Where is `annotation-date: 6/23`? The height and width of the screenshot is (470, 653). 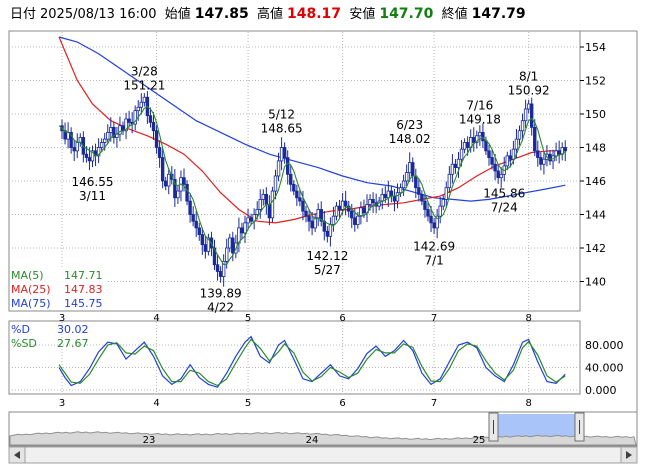
annotation-date: 6/23 is located at coordinates (409, 125).